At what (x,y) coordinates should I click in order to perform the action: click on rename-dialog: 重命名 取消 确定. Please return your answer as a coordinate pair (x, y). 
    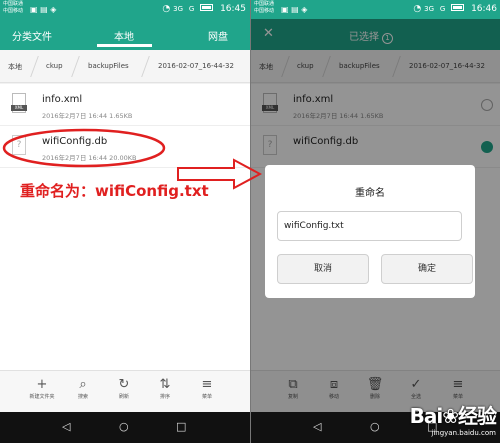
    Looking at the image, I should click on (370, 231).